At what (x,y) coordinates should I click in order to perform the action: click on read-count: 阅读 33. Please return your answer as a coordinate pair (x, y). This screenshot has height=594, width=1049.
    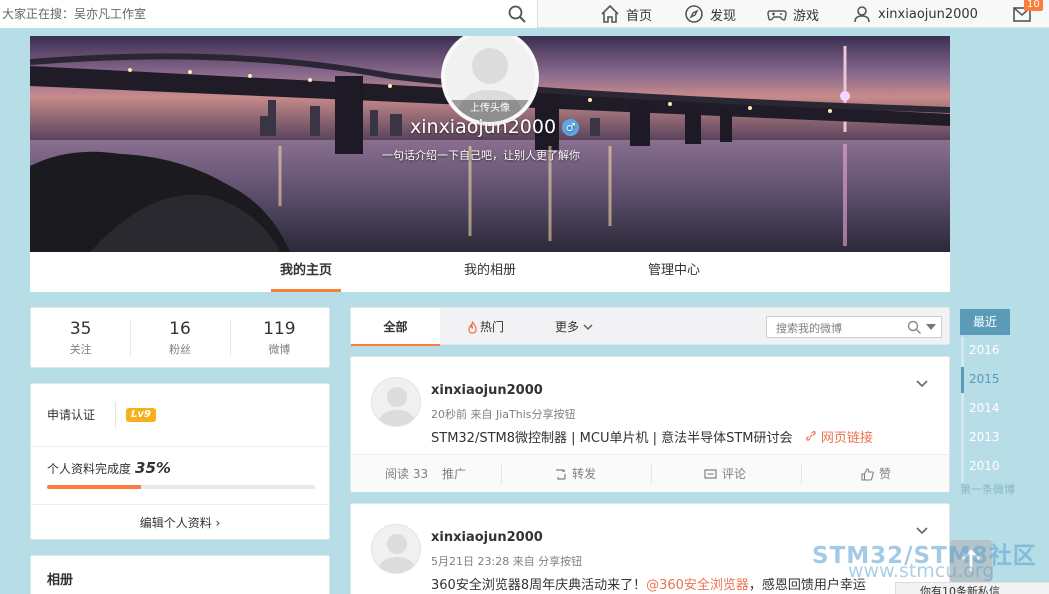
    Looking at the image, I should click on (407, 474).